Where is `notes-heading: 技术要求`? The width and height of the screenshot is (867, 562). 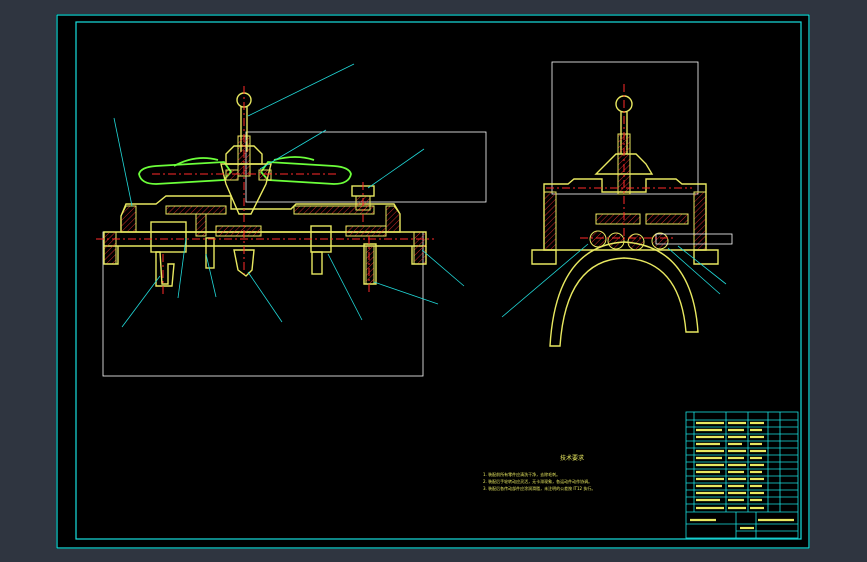 notes-heading: 技术要求 is located at coordinates (572, 458).